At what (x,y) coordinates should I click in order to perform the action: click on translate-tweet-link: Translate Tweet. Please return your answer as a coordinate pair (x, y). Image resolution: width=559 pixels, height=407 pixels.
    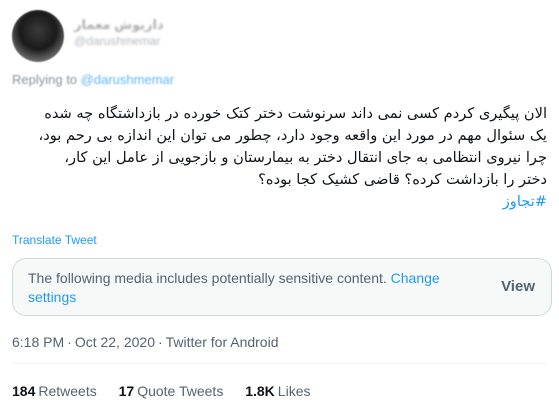
    Looking at the image, I should click on (54, 240).